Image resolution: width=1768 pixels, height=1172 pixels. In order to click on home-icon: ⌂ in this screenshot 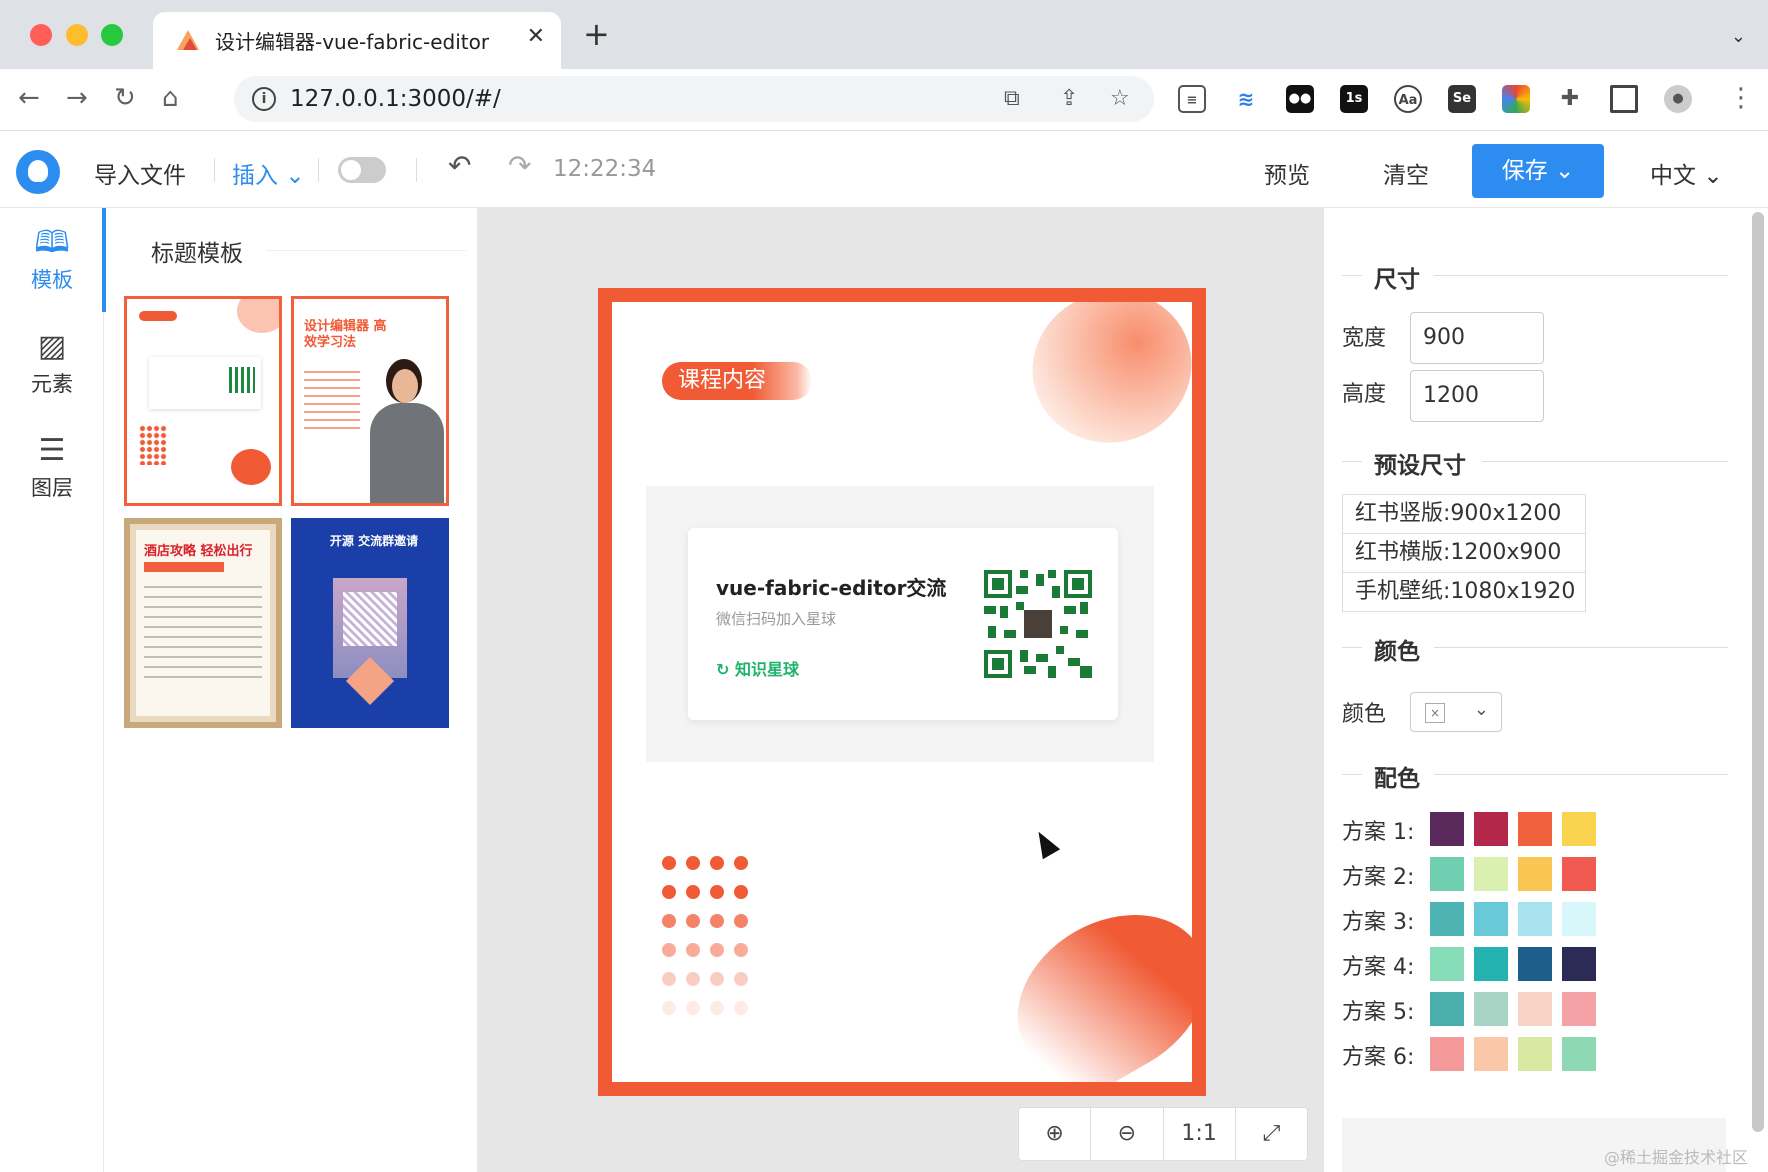, I will do `click(170, 98)`.